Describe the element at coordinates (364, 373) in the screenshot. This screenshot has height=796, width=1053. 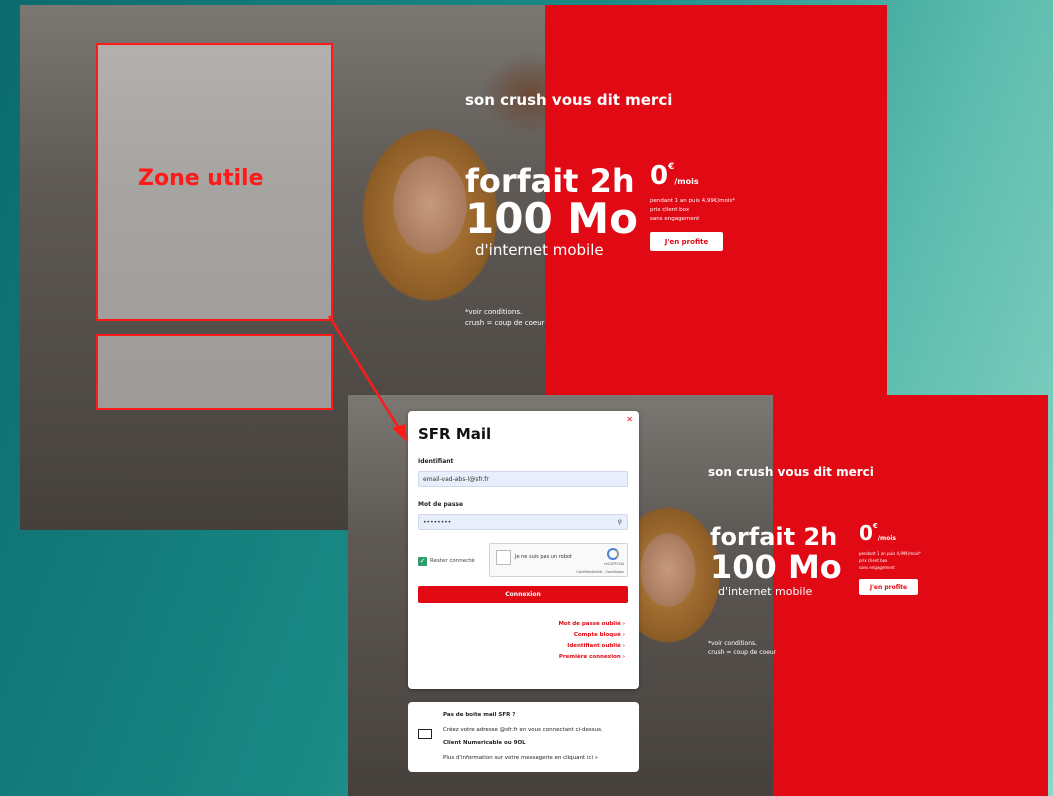
I see `arrow-line` at that location.